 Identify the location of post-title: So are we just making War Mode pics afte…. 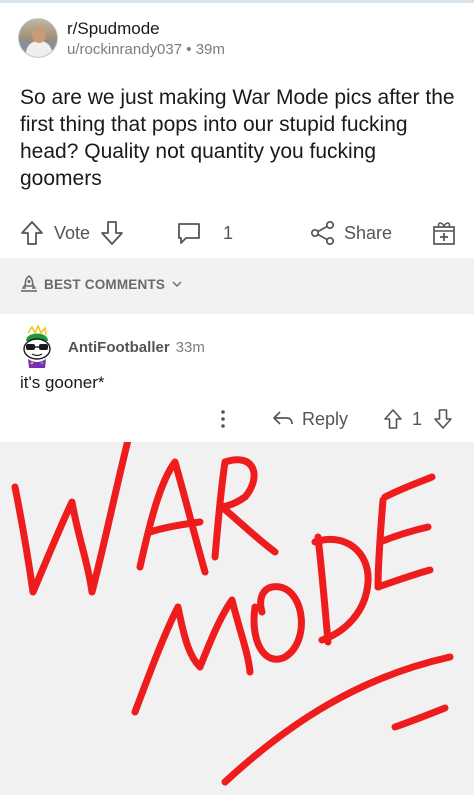
(237, 138).